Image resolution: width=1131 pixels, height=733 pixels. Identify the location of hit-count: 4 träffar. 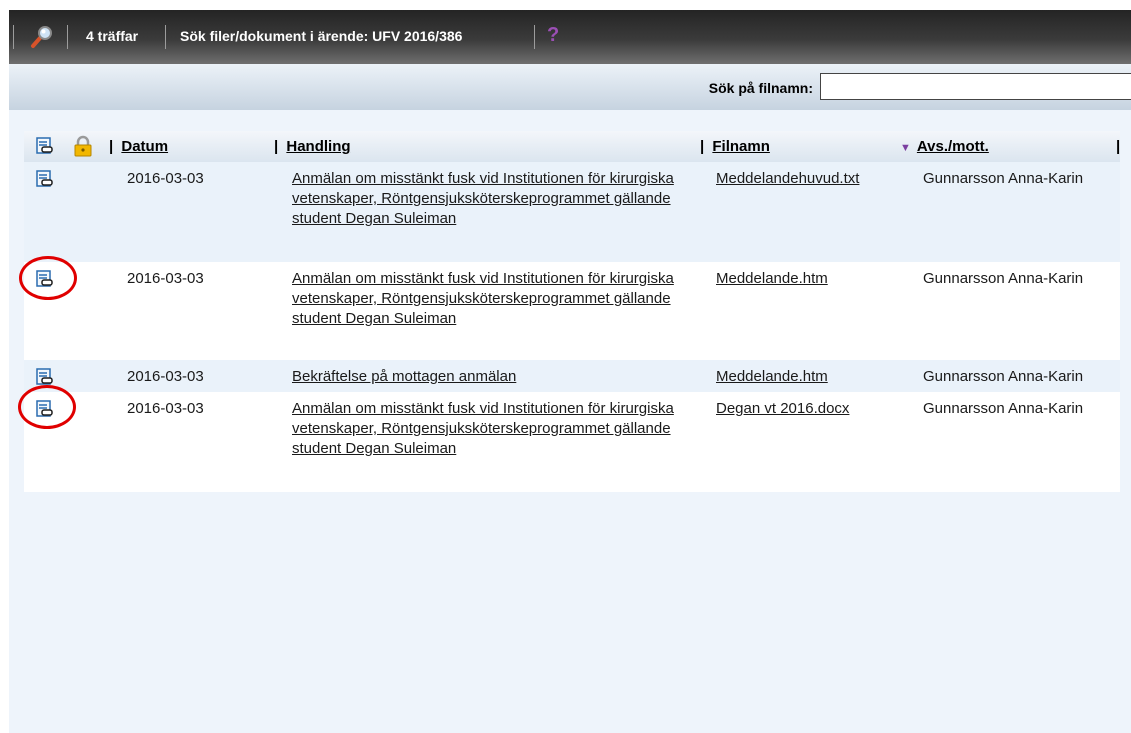
(112, 36).